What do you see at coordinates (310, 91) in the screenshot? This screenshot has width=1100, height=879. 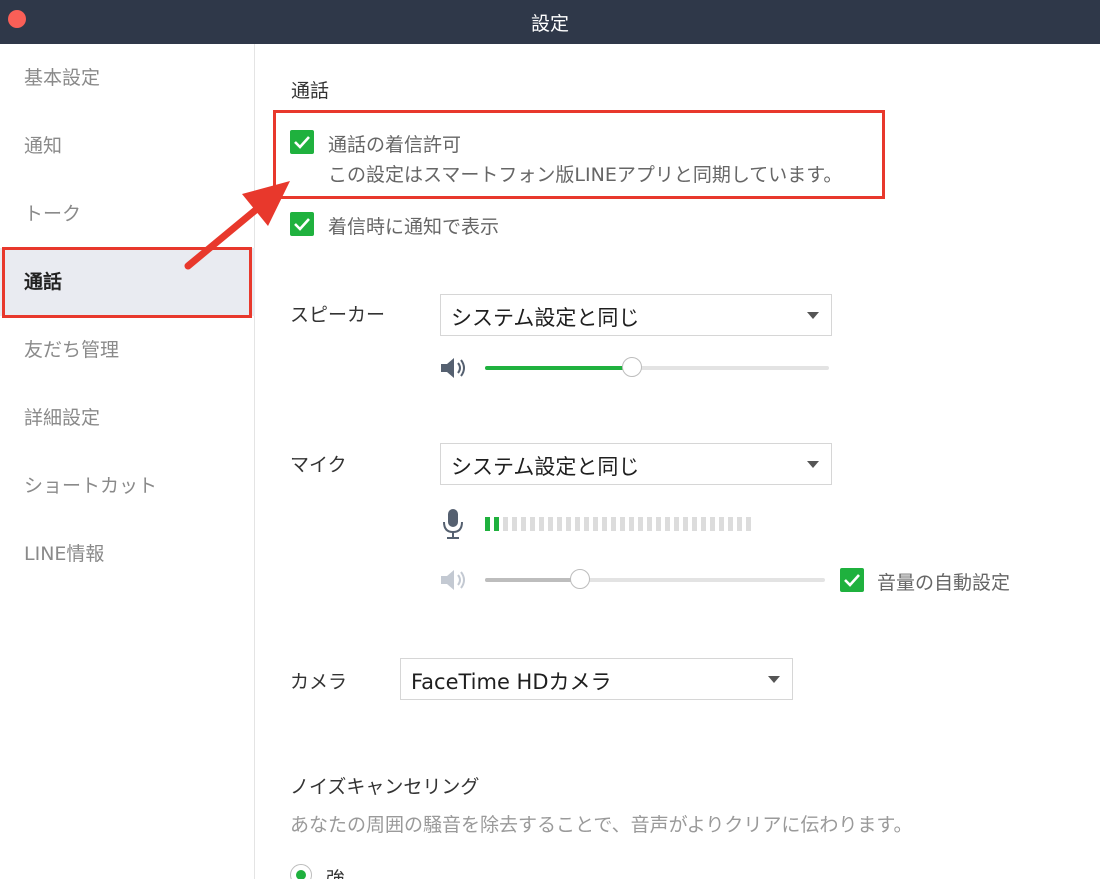 I see `section-title-calls: 通話` at bounding box center [310, 91].